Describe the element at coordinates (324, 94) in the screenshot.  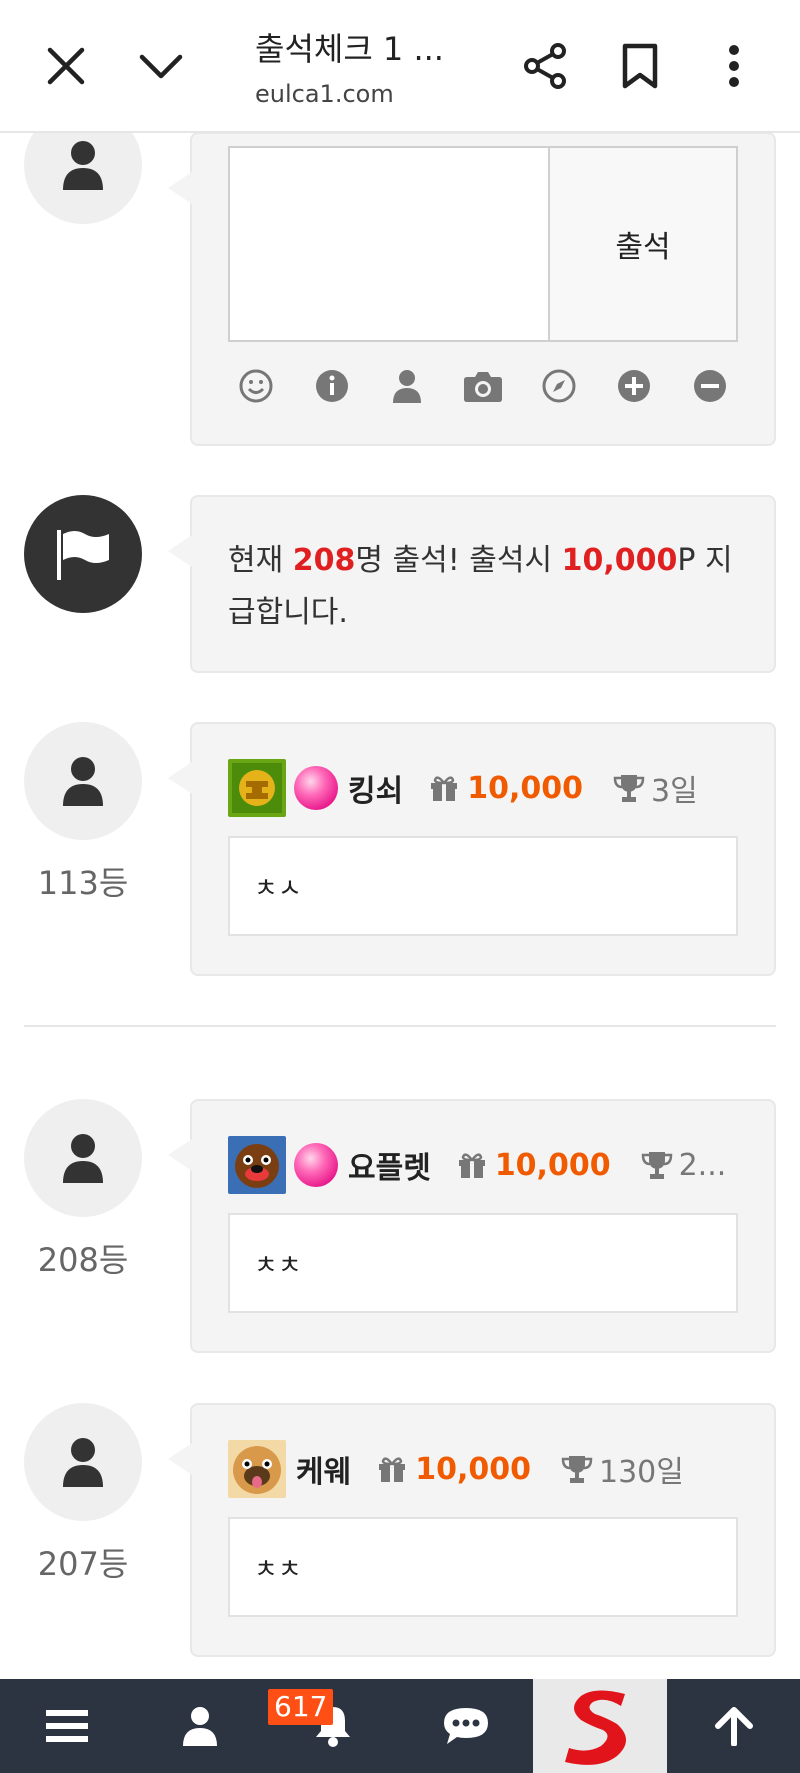
I see `page-url: eulca1.com` at that location.